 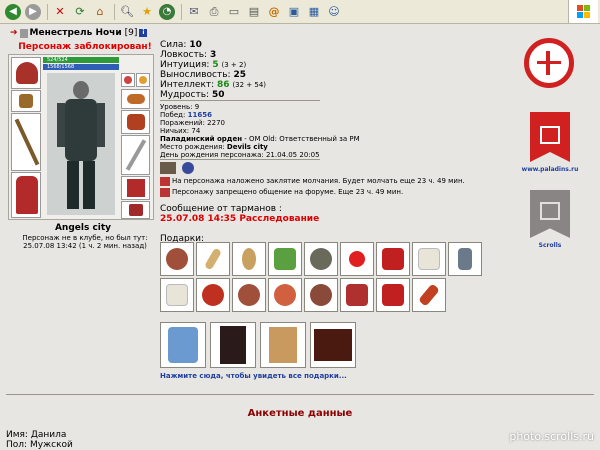 I want to click on pants-slot, so click(x=135, y=188).